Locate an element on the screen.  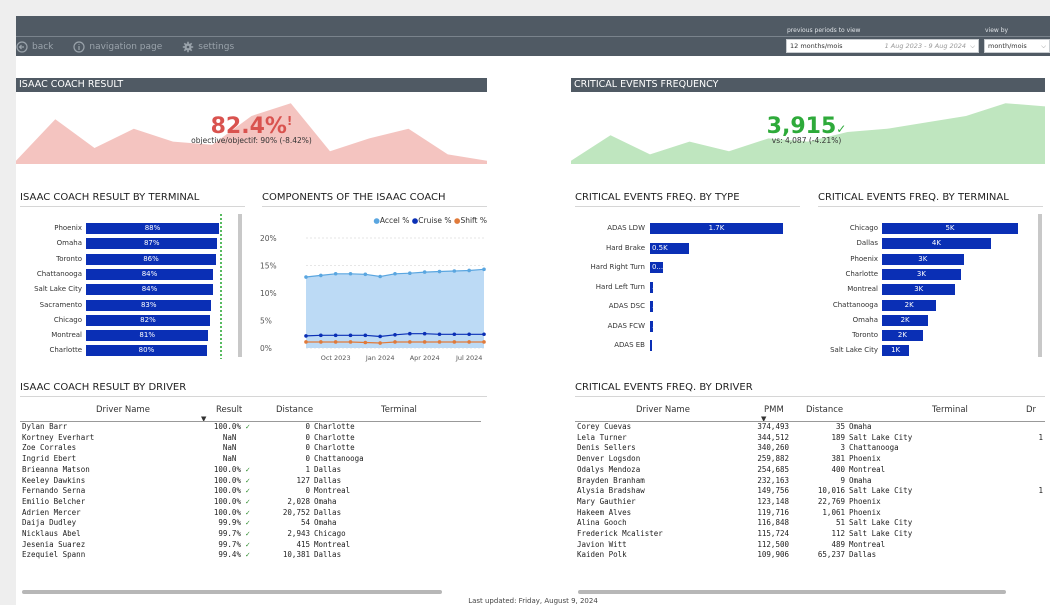
cell-driver-name: Adrien Mercer is located at coordinates (51, 512).